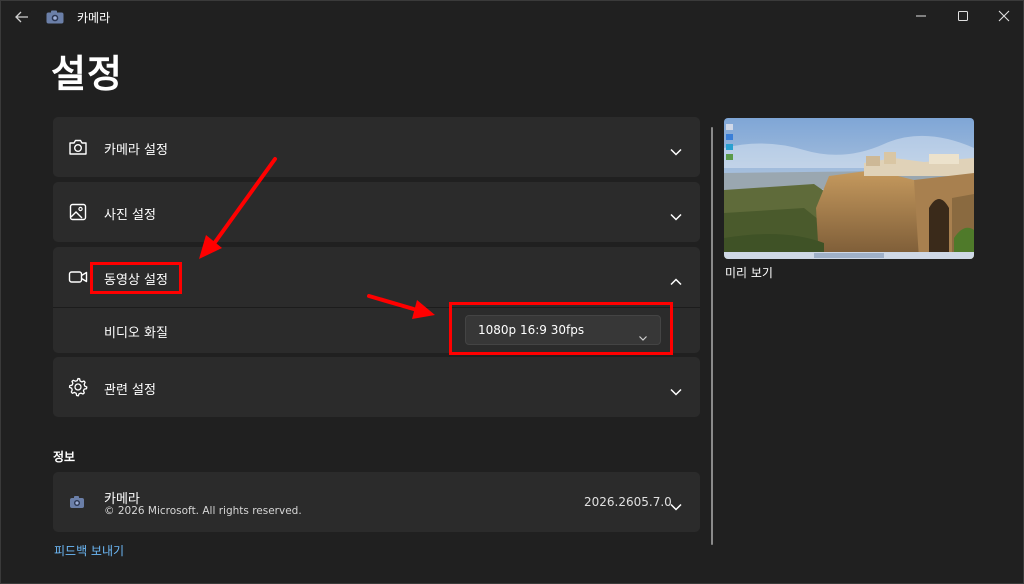 The image size is (1024, 584). Describe the element at coordinates (87, 74) in the screenshot. I see `page-title: 설정` at that location.